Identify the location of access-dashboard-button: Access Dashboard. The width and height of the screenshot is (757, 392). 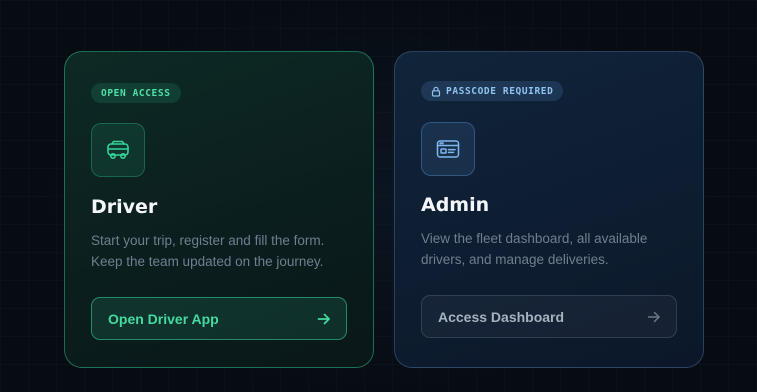
(549, 316).